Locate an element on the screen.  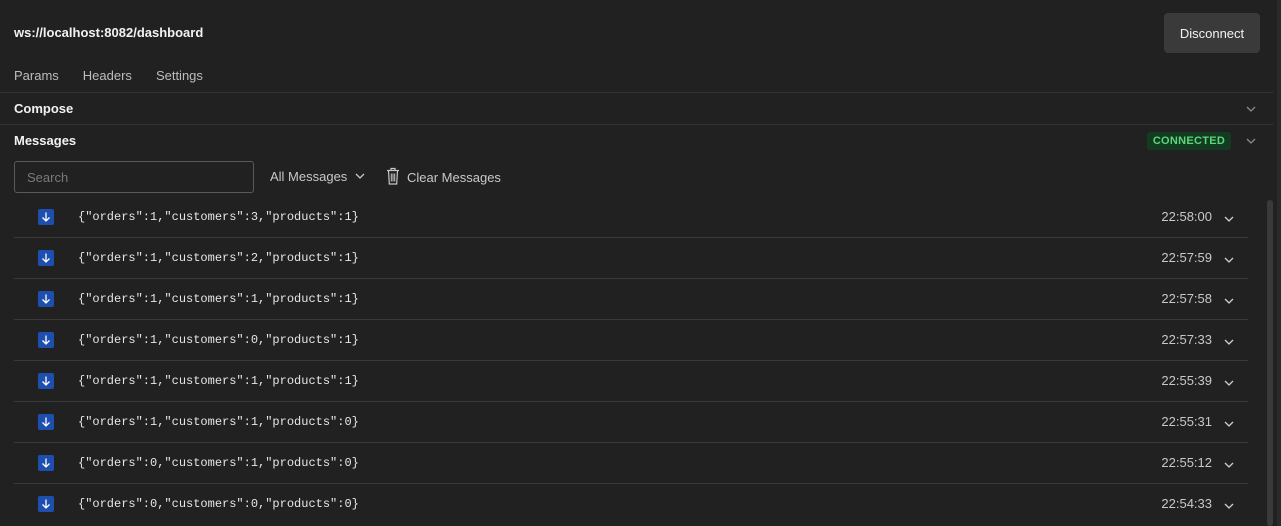
search-input is located at coordinates (134, 177).